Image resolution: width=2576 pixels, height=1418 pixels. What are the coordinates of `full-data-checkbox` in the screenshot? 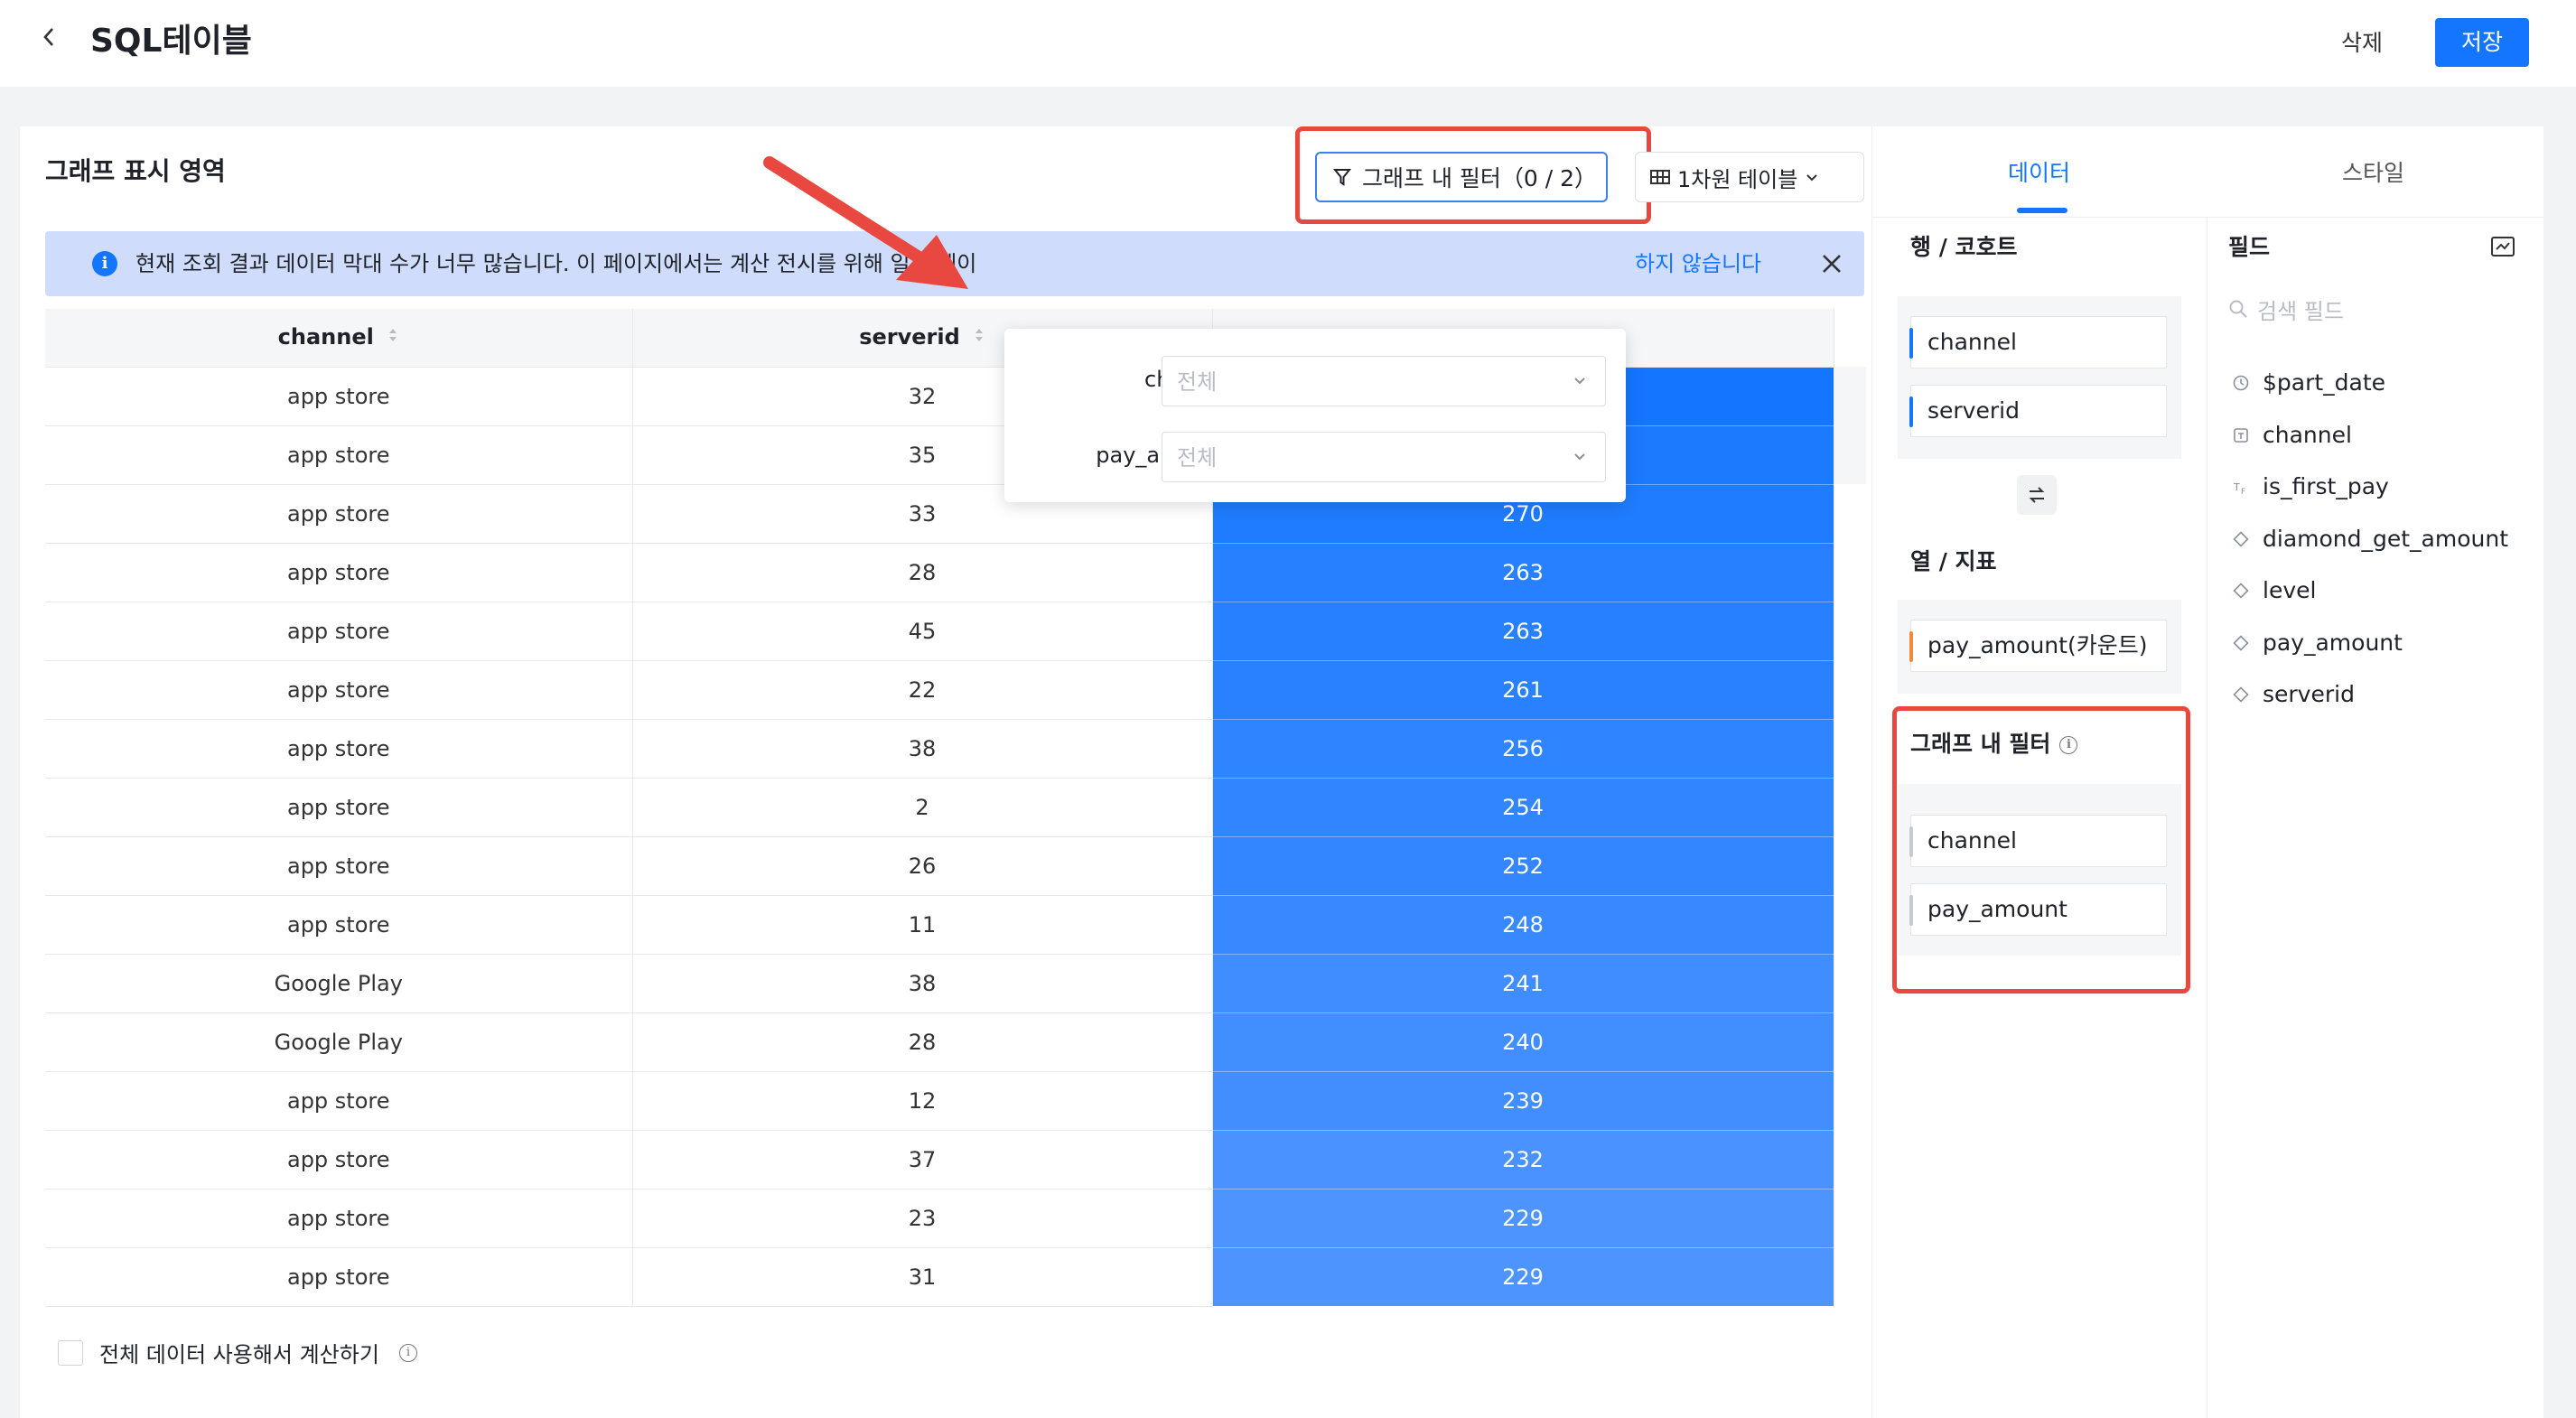 It's located at (70, 1353).